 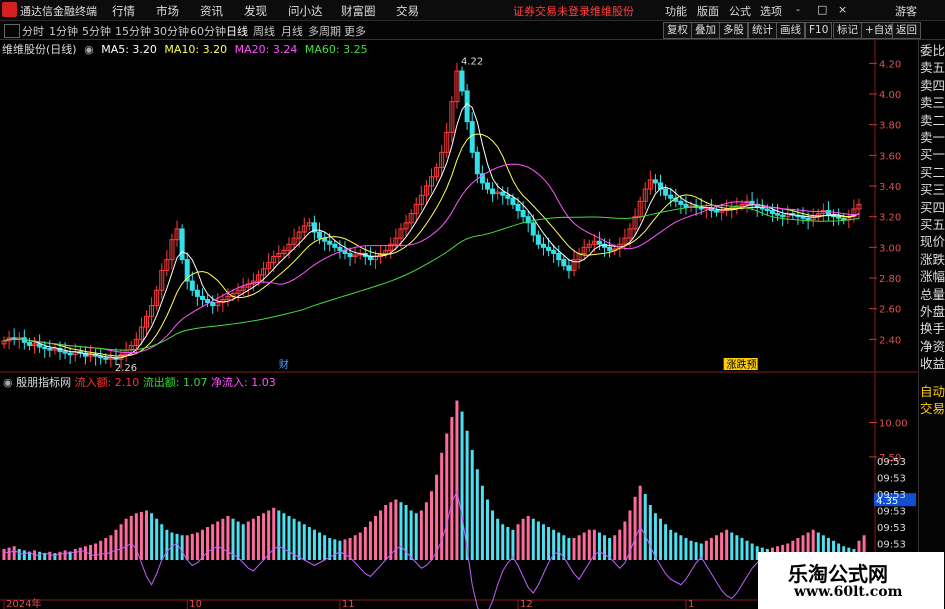 I want to click on quote-field-label: 涨幅, so click(x=932, y=277).